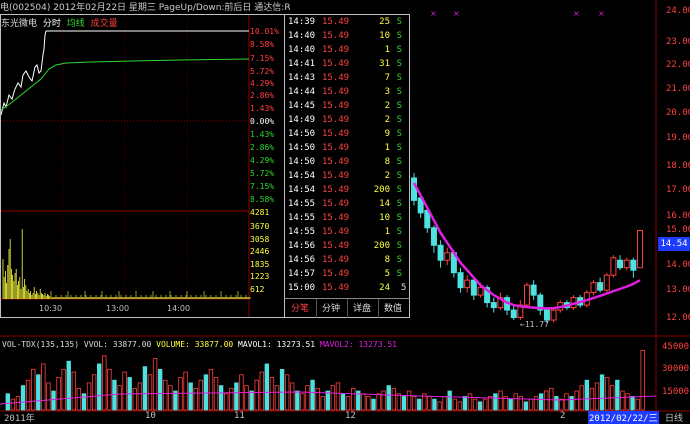 The width and height of the screenshot is (690, 424). What do you see at coordinates (19, 419) in the screenshot?
I see `date-label: 2011年` at bounding box center [19, 419].